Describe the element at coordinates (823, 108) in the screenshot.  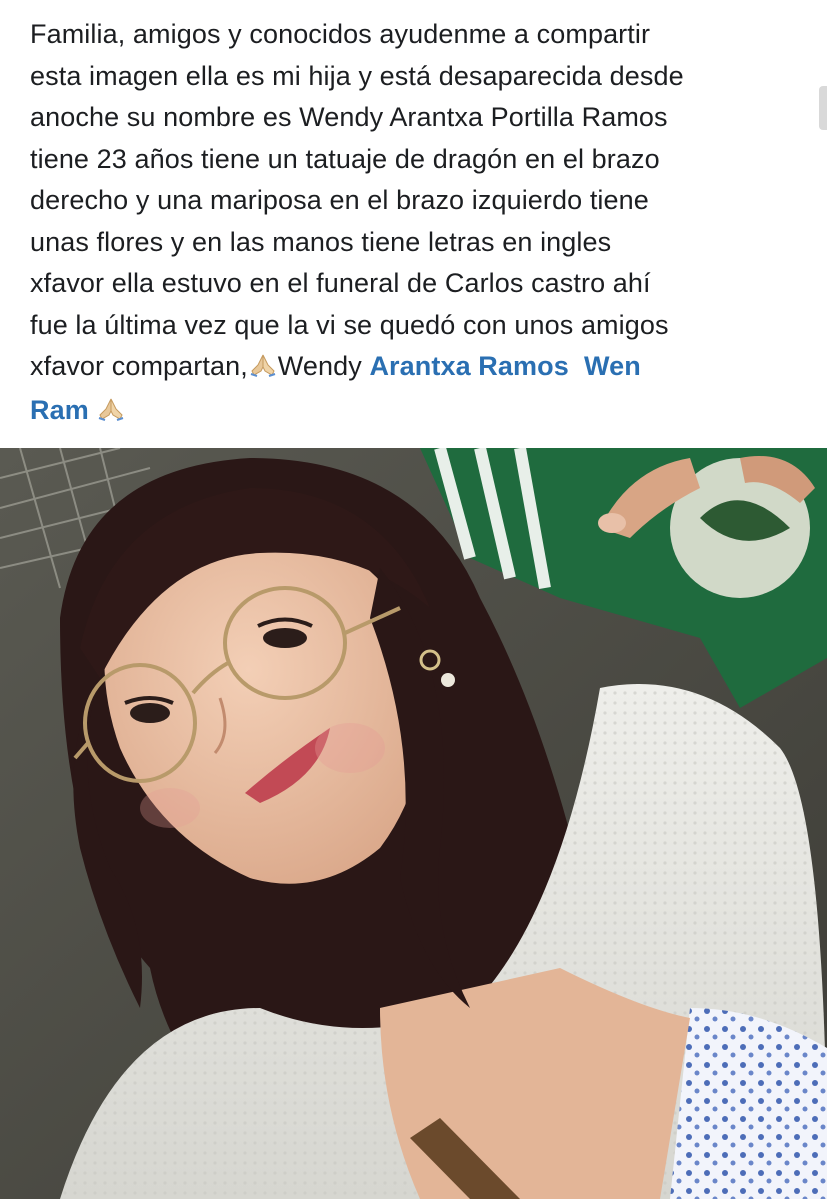
I see `scrollbar` at that location.